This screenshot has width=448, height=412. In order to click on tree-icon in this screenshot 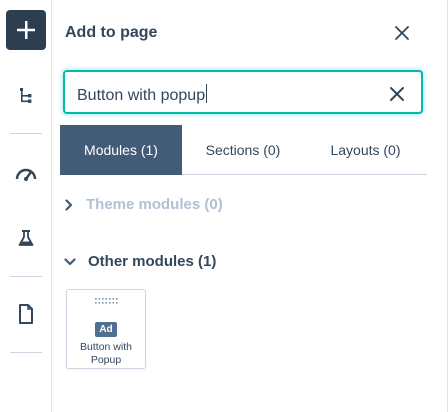, I will do `click(26, 95)`.